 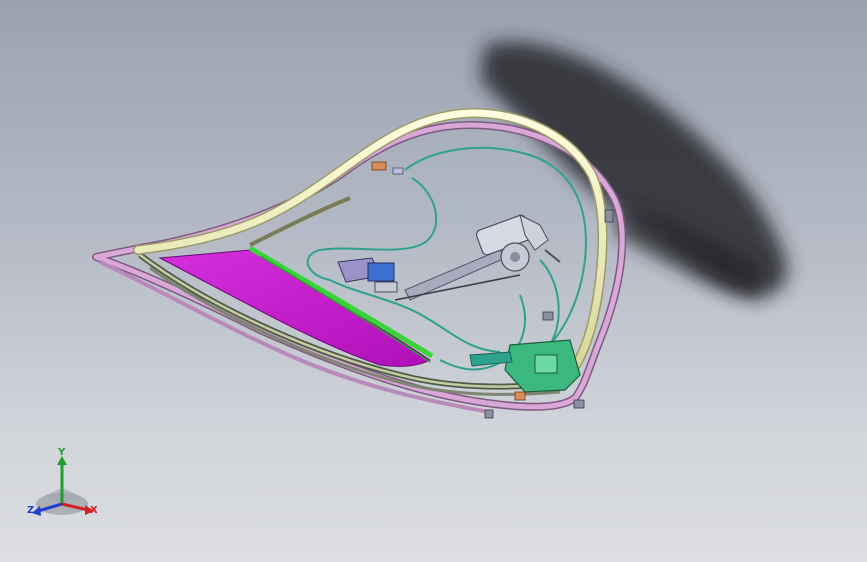 What do you see at coordinates (31, 510) in the screenshot?
I see `triad-z-label: Z` at bounding box center [31, 510].